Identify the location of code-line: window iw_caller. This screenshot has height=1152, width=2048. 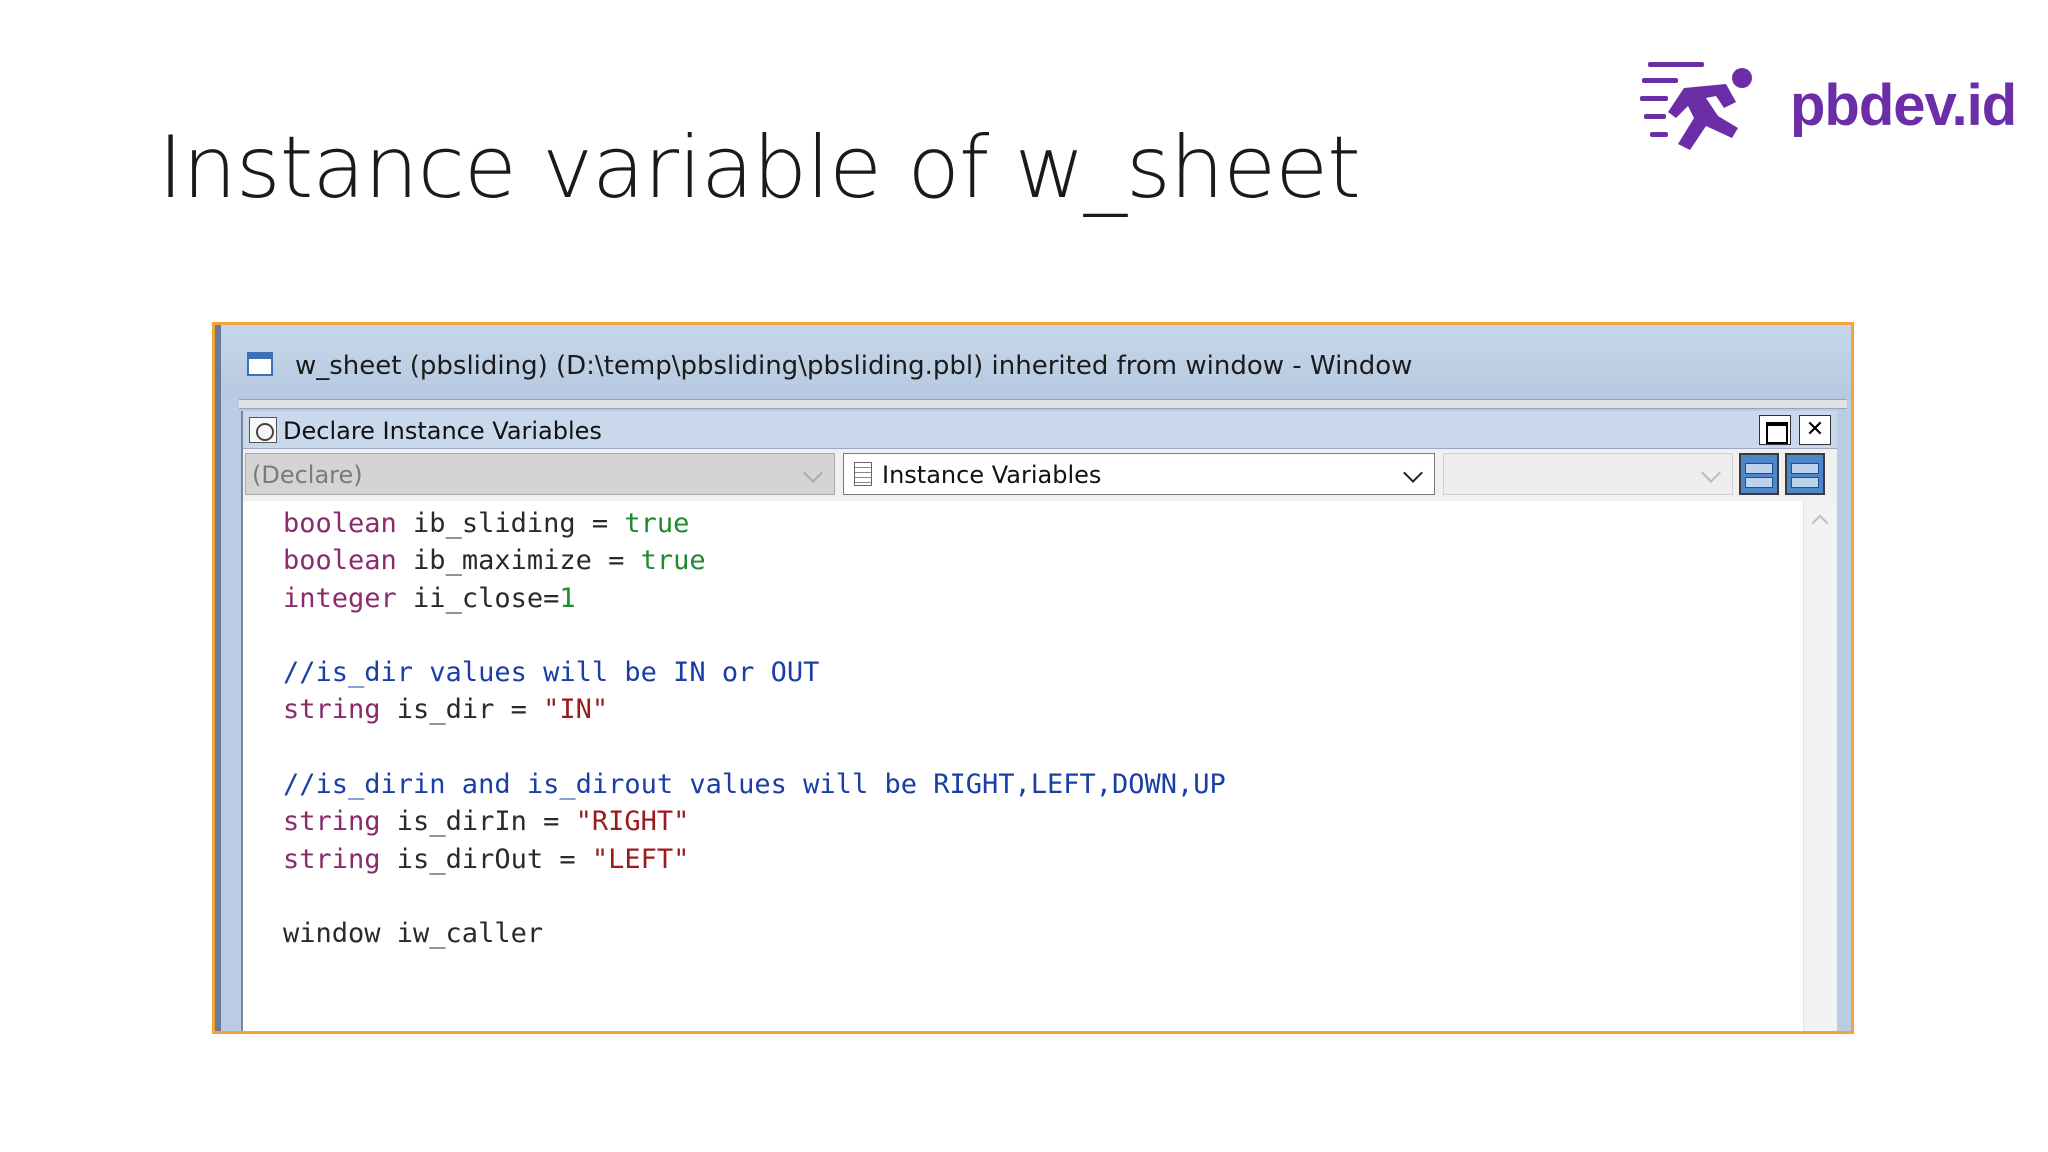
(754, 933).